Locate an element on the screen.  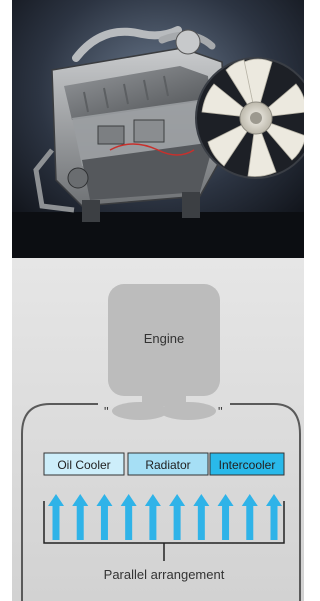
arrangement-caption: Parallel arrangement is located at coordinates (164, 574).